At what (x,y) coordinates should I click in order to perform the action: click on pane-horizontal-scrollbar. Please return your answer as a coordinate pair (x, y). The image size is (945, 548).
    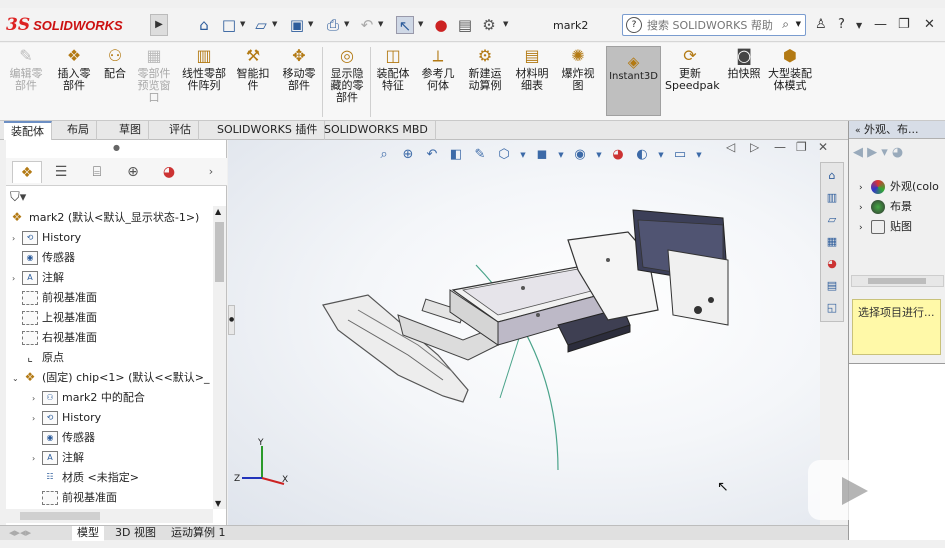
    Looking at the image, I should click on (897, 281).